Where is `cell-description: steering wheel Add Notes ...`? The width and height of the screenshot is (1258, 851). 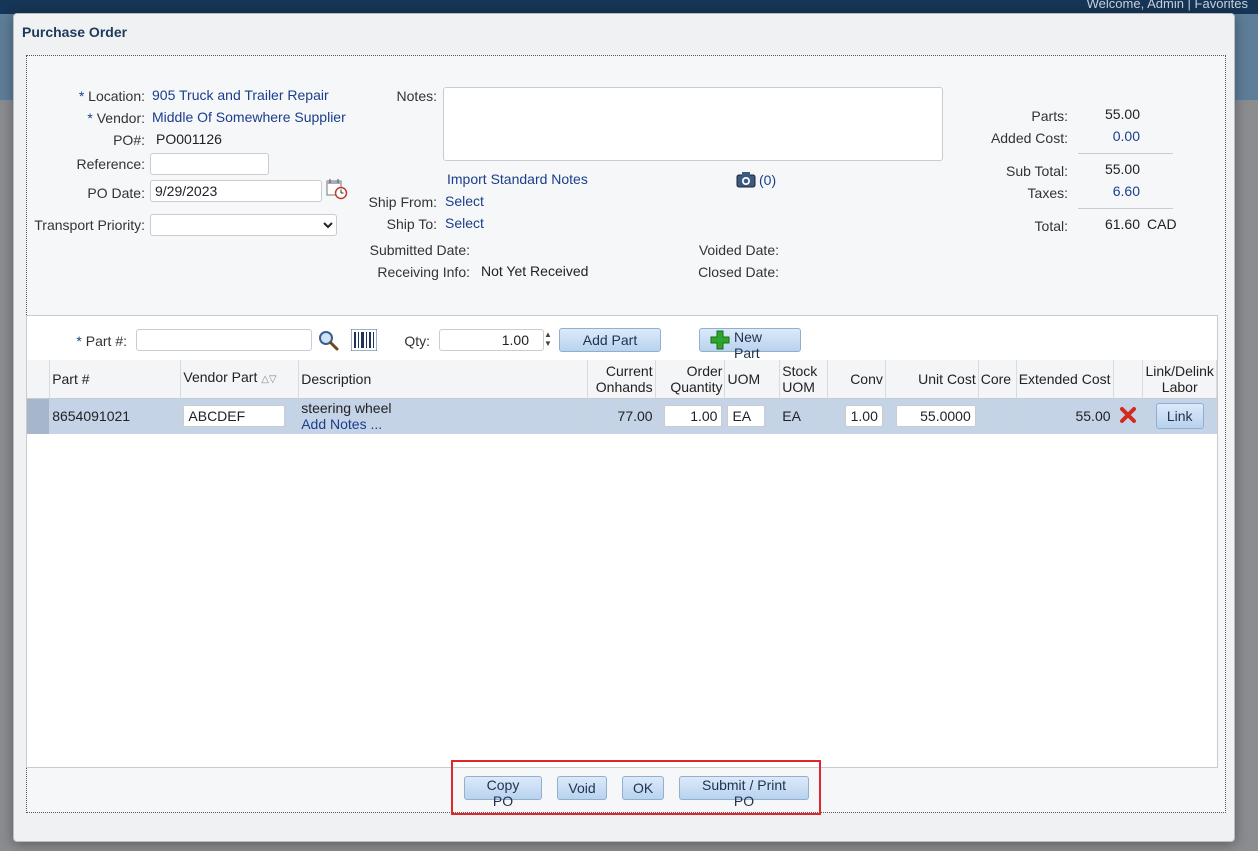
cell-description: steering wheel Add Notes ... is located at coordinates (443, 416).